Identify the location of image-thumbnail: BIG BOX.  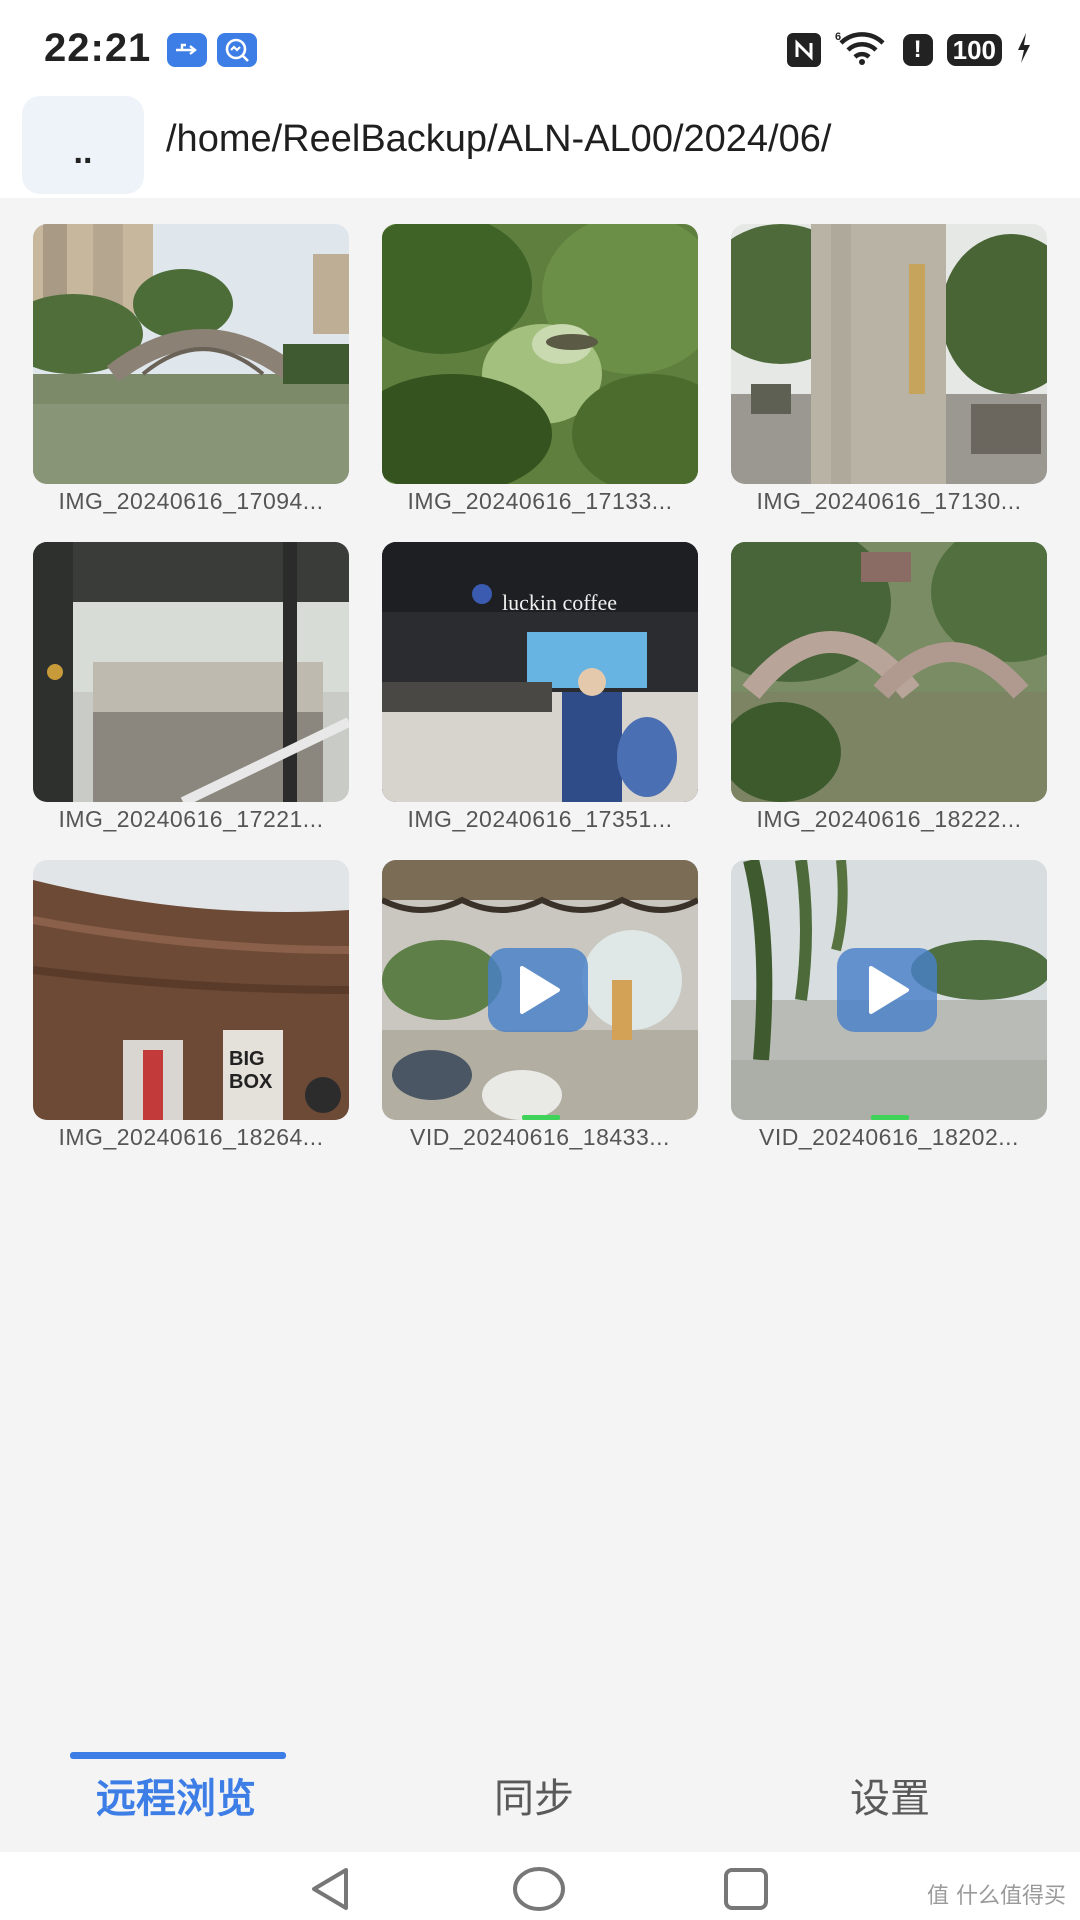
(191, 990).